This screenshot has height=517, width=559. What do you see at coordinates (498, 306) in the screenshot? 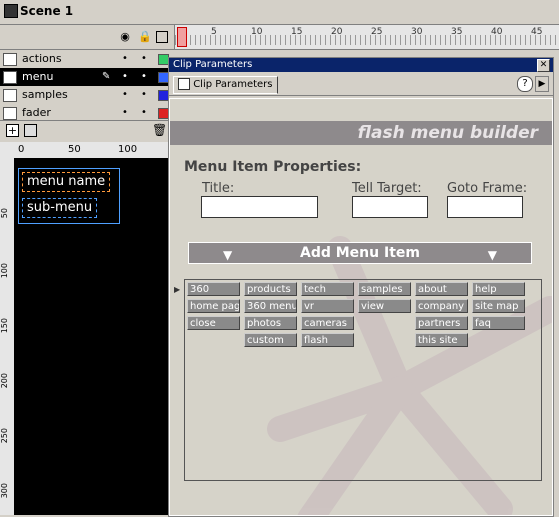
I see `menu-grid-cell: site map` at bounding box center [498, 306].